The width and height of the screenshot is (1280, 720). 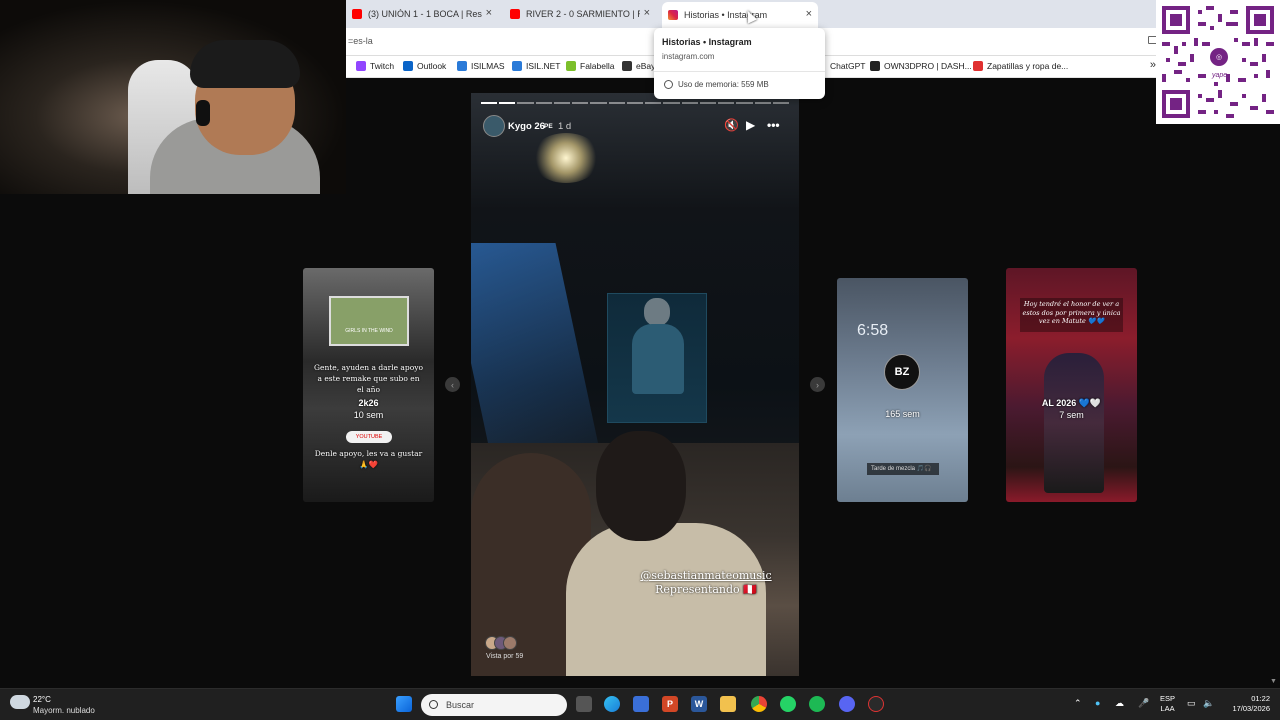 I want to click on thumbnail-sub: 10 sem, so click(x=368, y=415).